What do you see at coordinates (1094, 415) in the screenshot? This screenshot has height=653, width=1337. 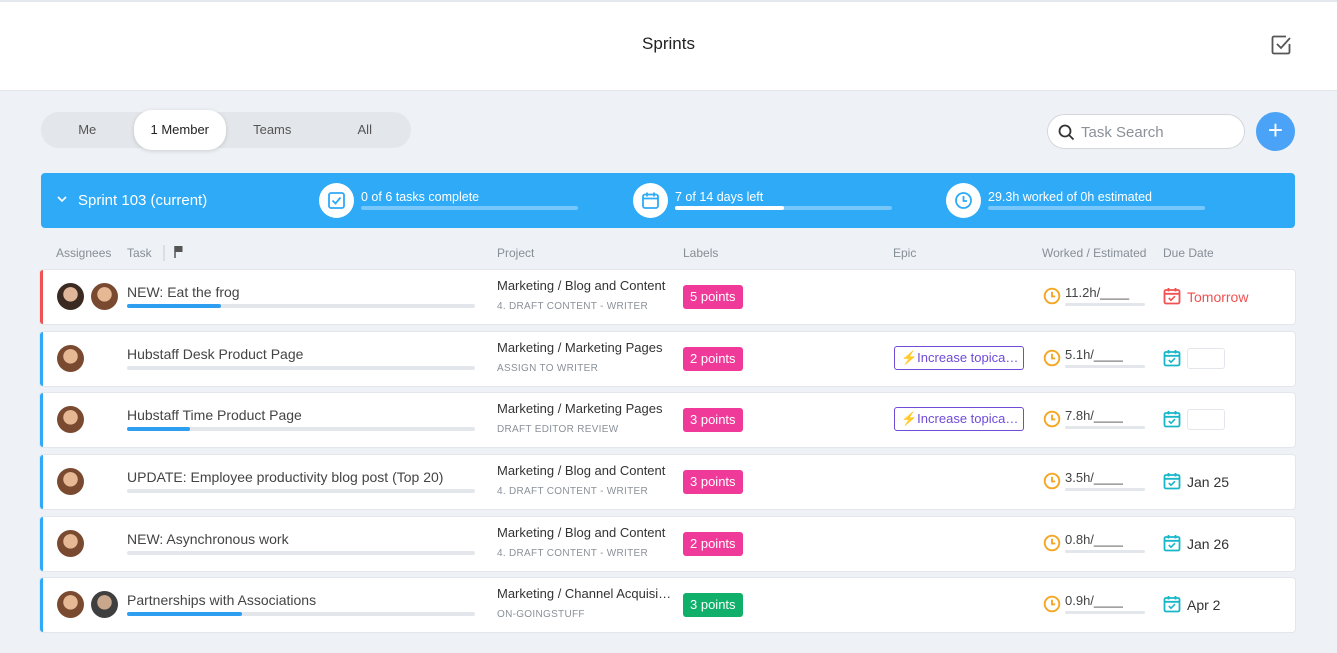 I see `worked-estimated: 7.8h/____` at bounding box center [1094, 415].